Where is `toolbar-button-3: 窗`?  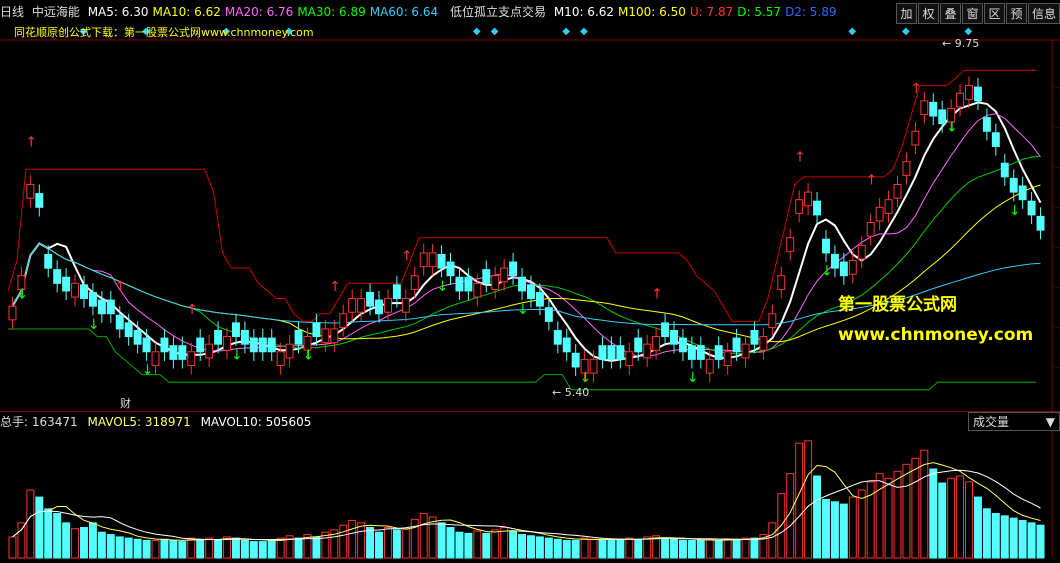
toolbar-button-3: 窗 is located at coordinates (972, 13).